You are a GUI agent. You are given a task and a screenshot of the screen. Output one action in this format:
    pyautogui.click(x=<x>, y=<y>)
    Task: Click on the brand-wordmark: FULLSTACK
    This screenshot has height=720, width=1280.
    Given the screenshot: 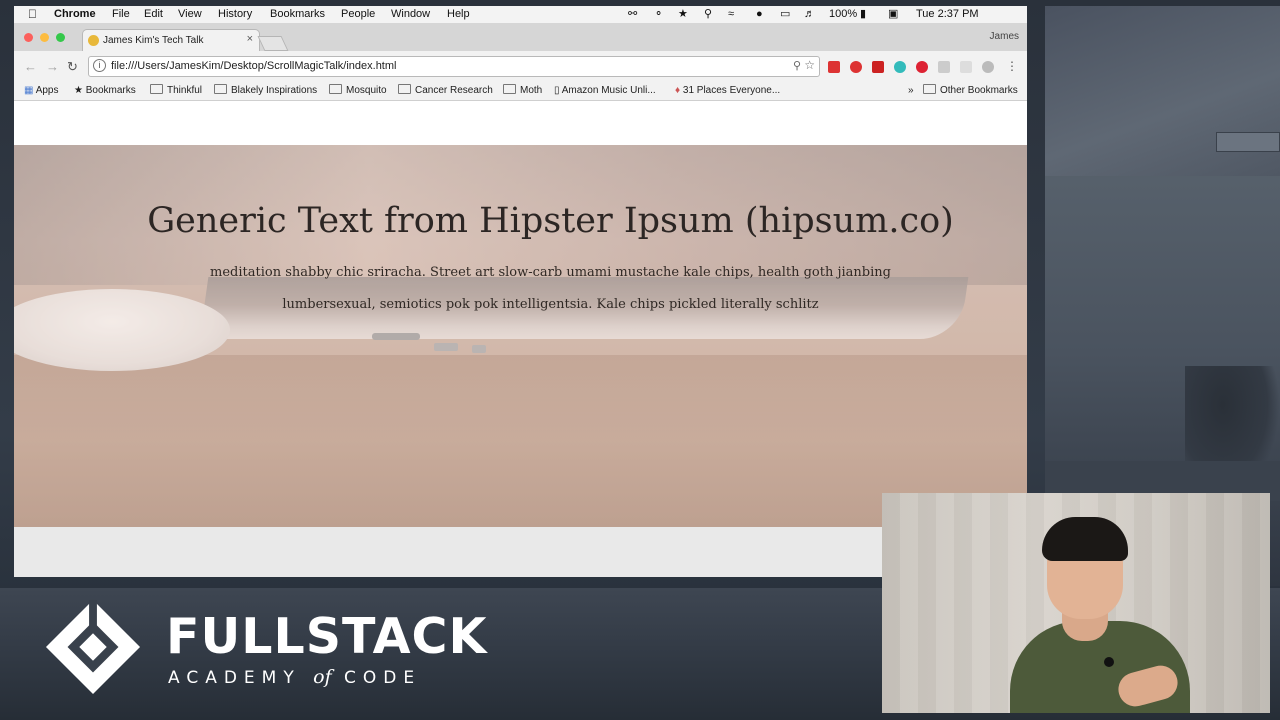 What is the action you would take?
    pyautogui.click(x=327, y=636)
    